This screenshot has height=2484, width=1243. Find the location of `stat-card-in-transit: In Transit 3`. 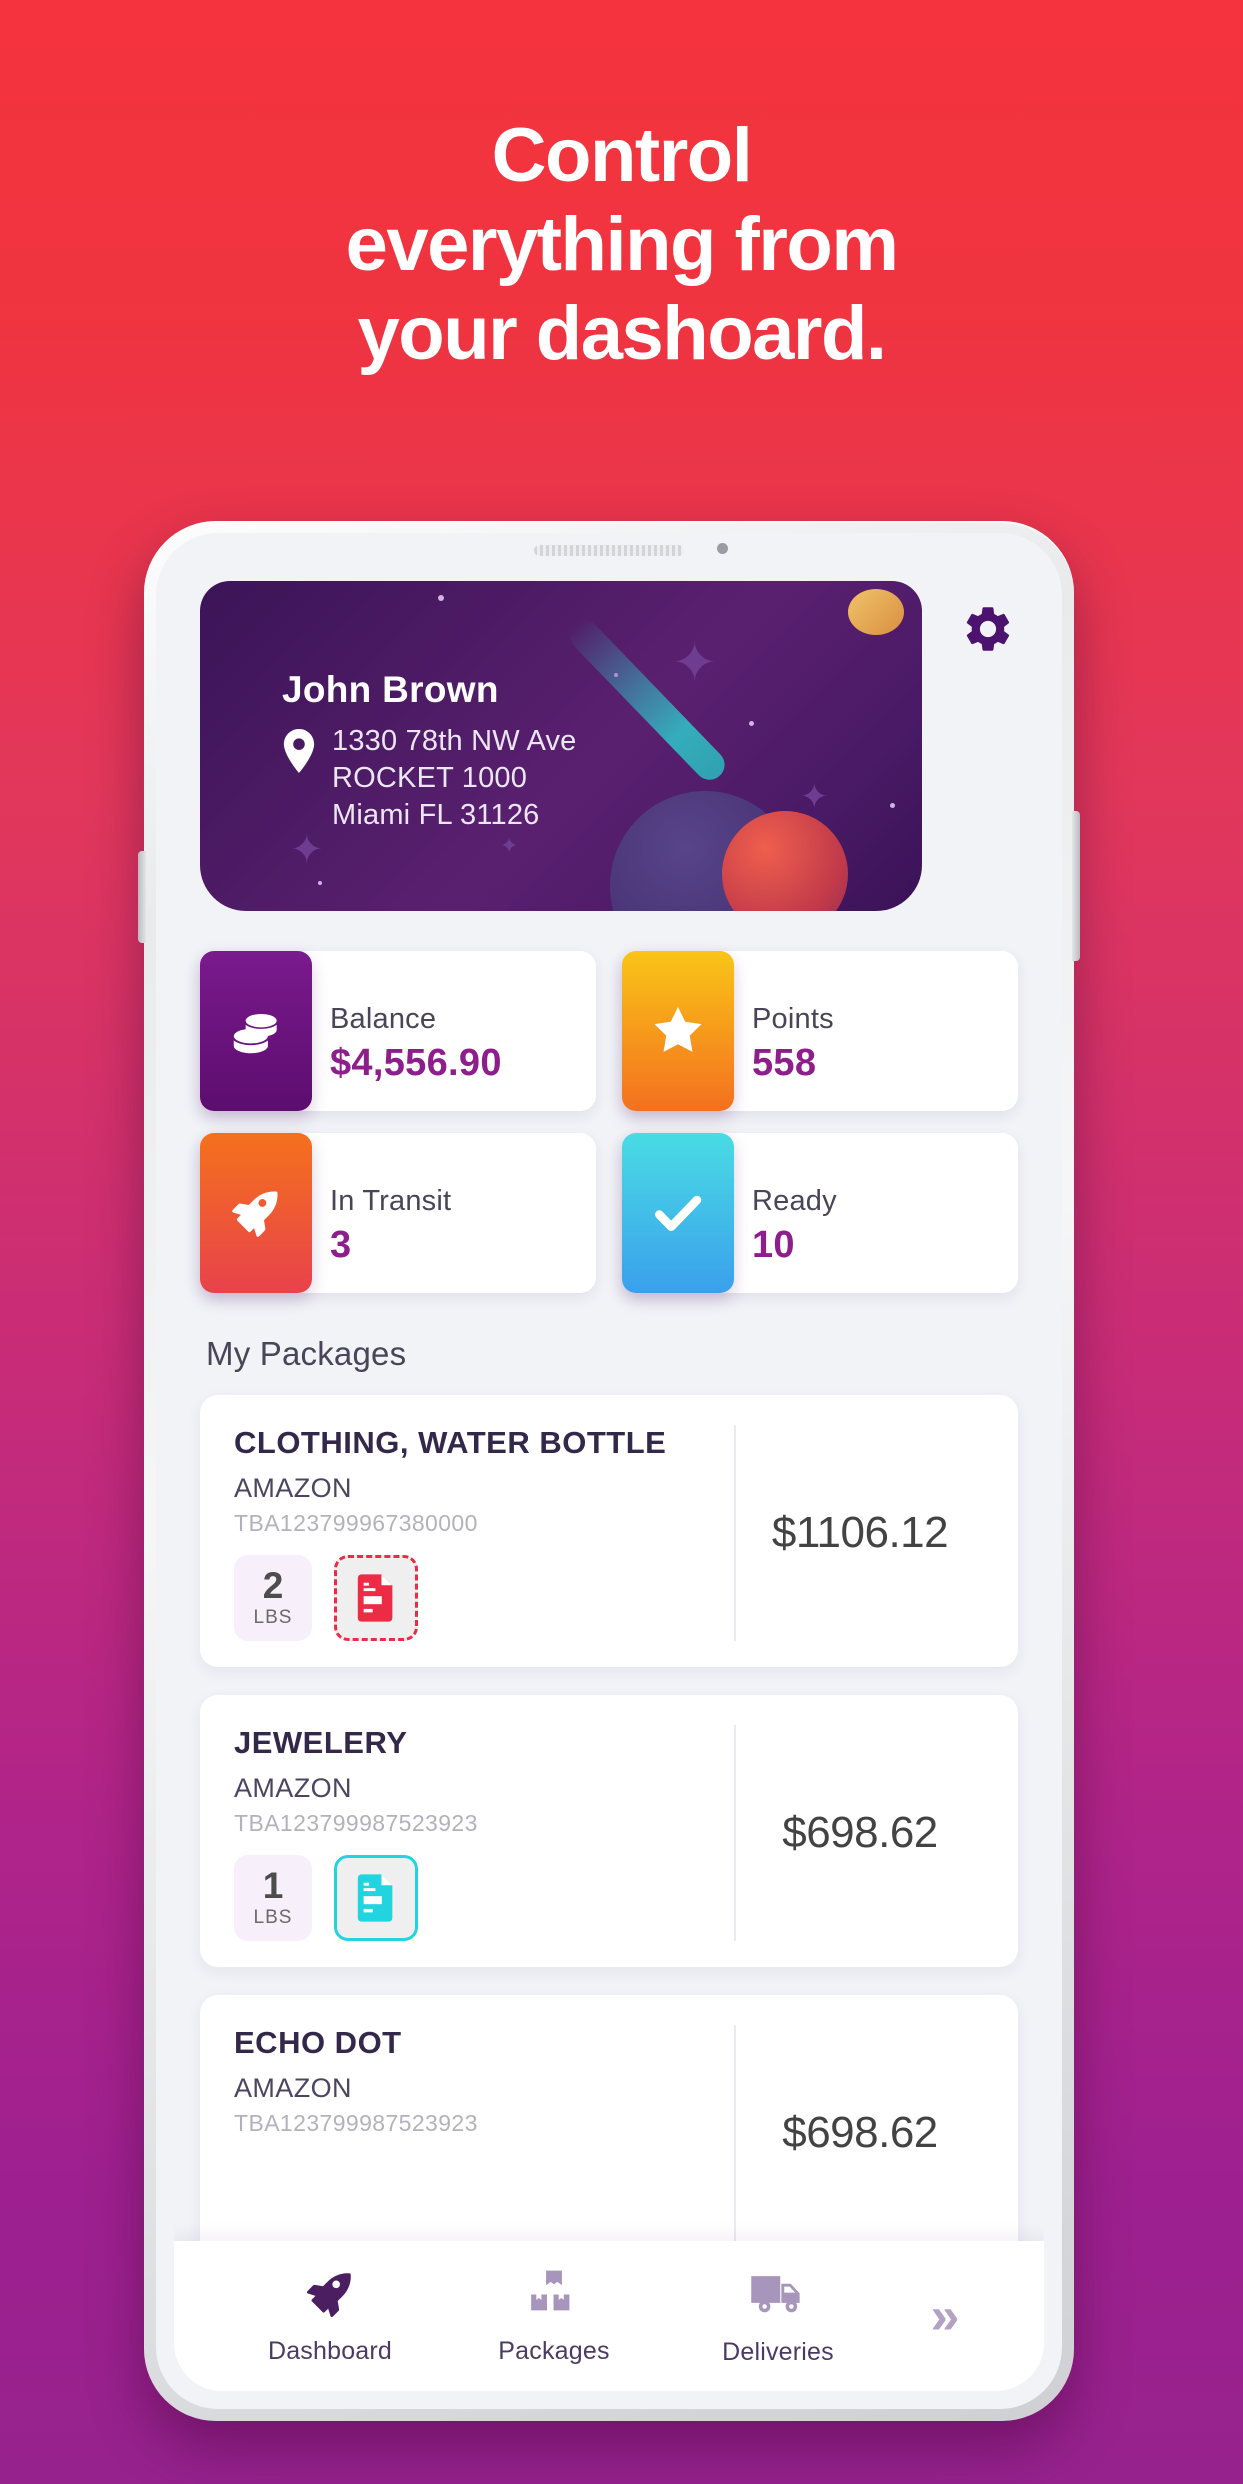

stat-card-in-transit: In Transit 3 is located at coordinates (398, 1213).